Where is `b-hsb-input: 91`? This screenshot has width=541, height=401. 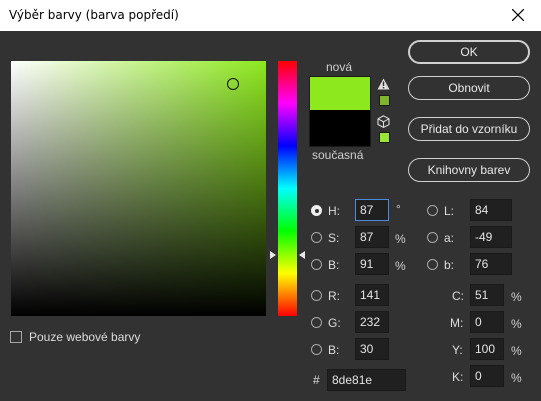
b-hsb-input: 91 is located at coordinates (372, 264).